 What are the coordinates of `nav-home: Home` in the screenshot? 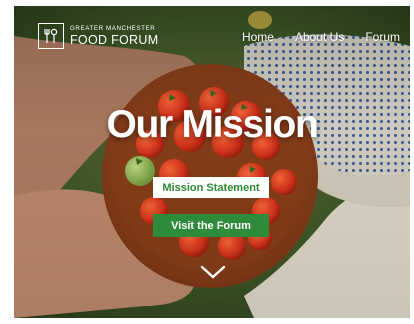 It's located at (258, 37).